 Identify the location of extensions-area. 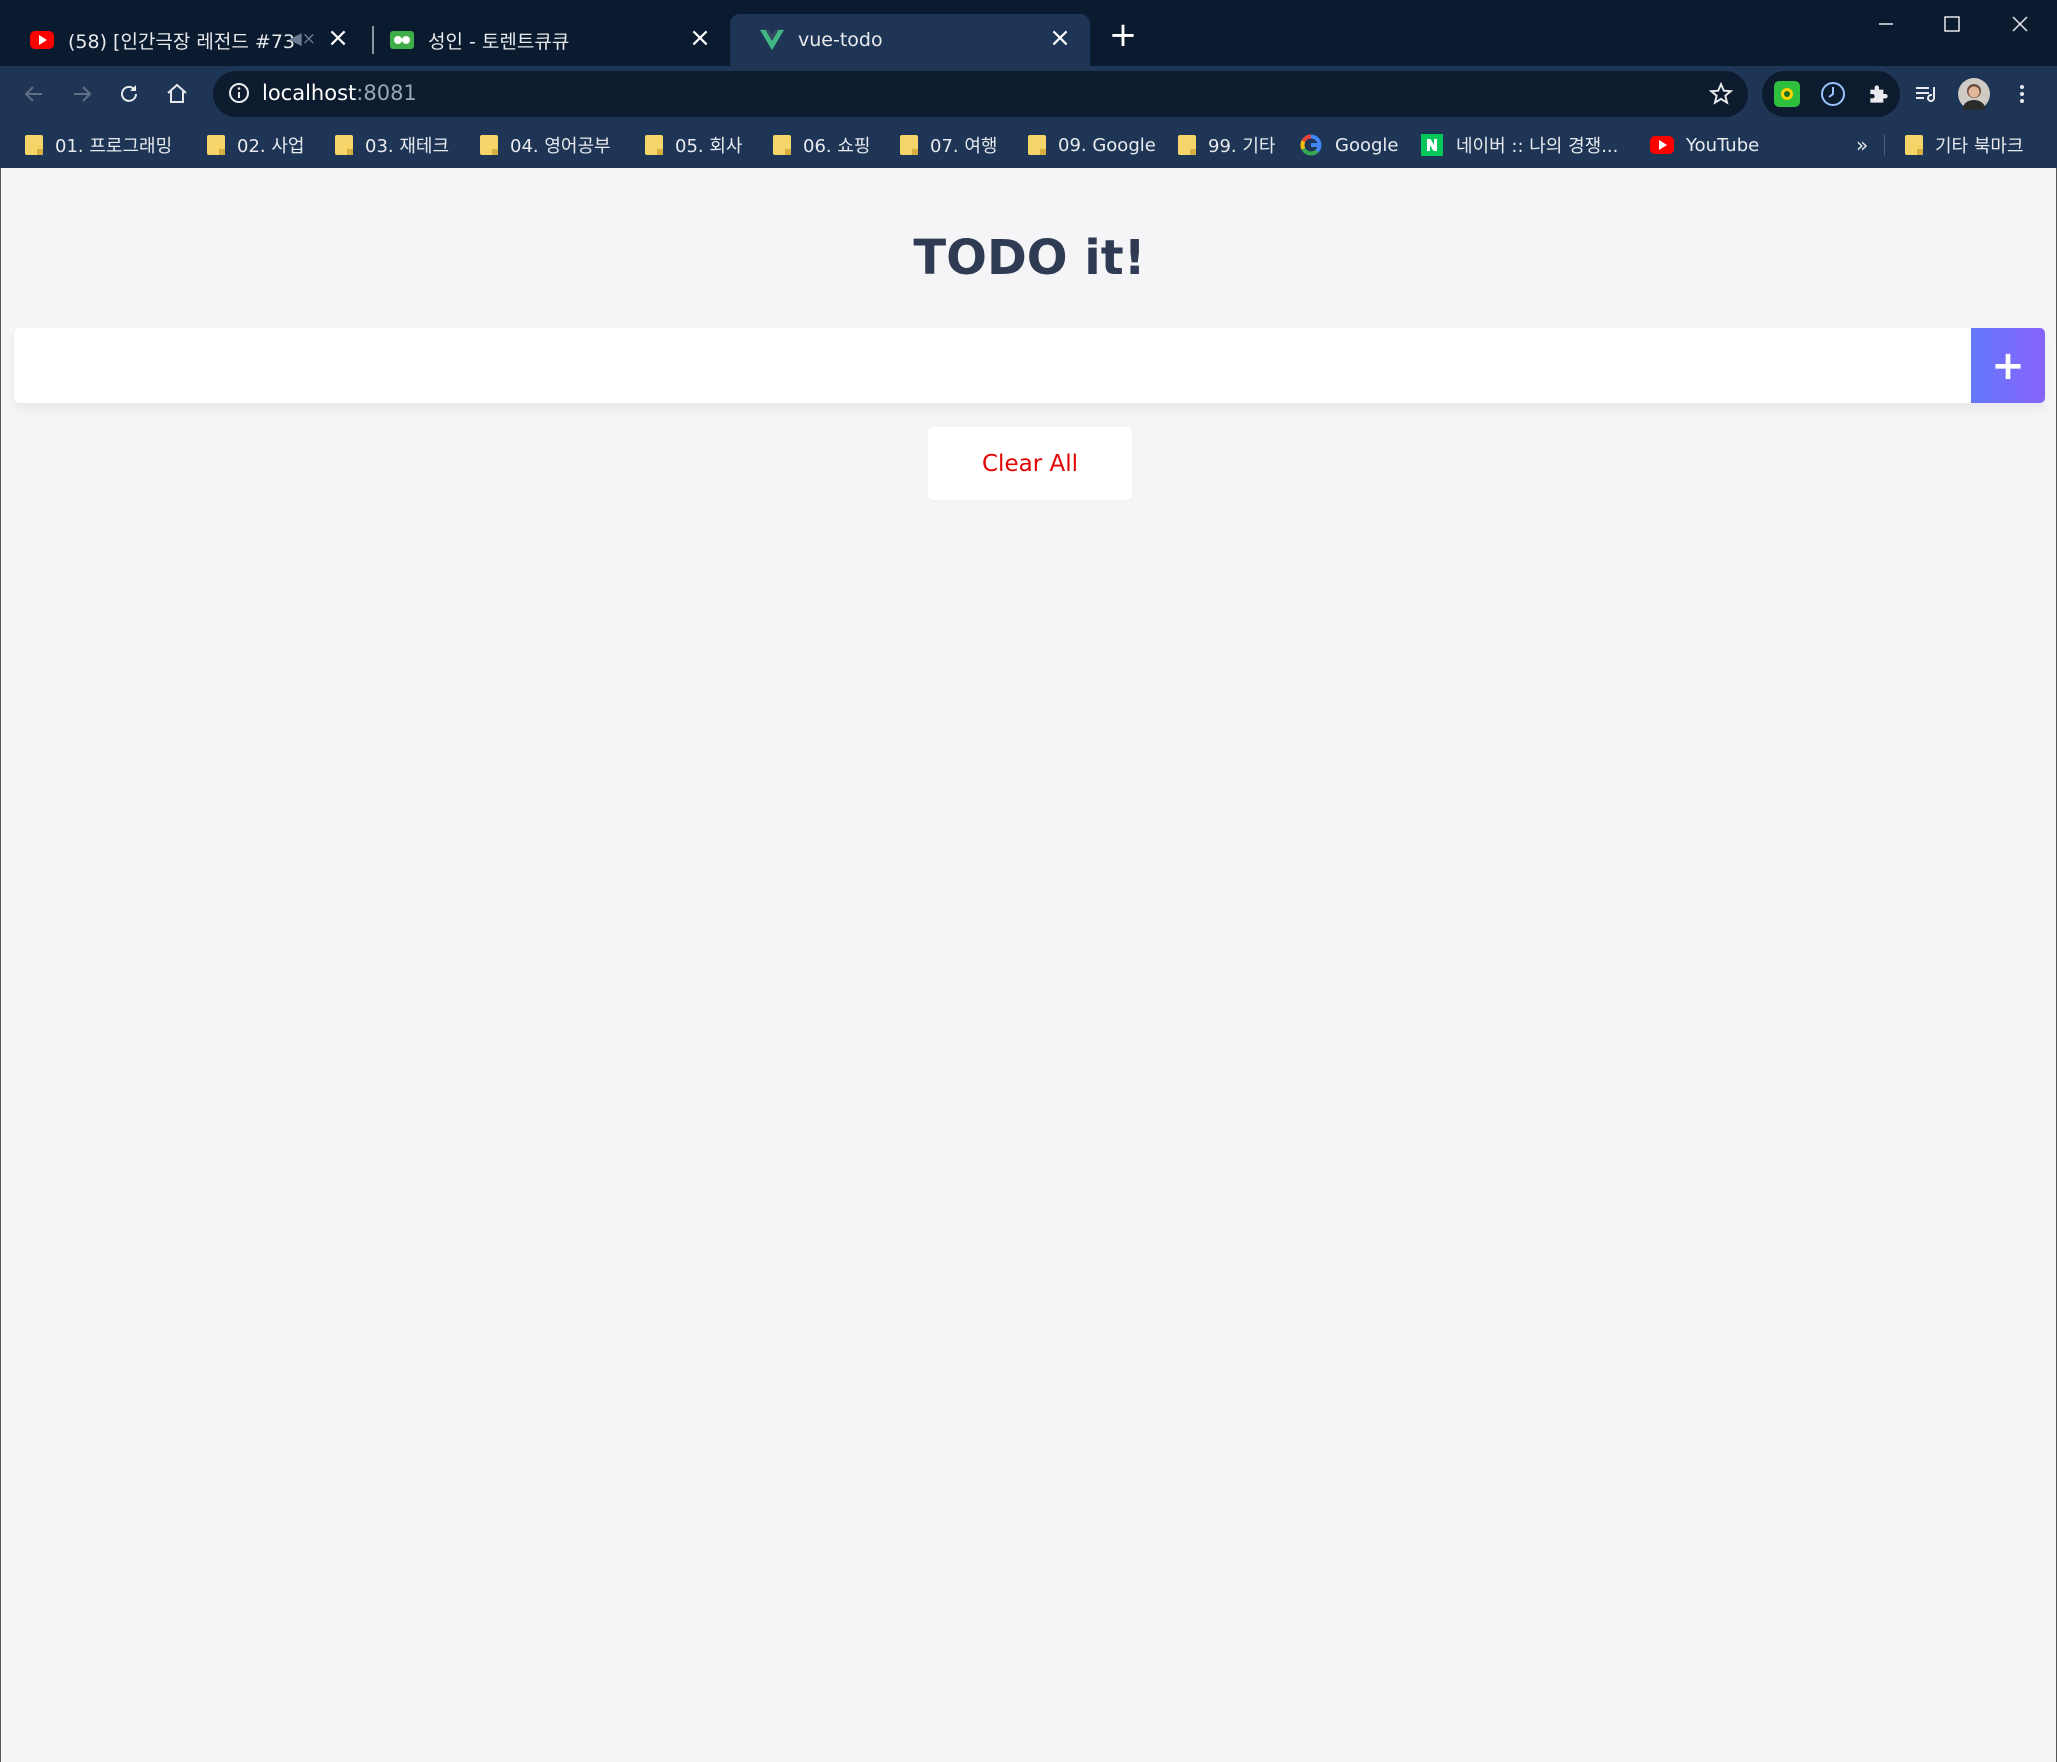
(1831, 94).